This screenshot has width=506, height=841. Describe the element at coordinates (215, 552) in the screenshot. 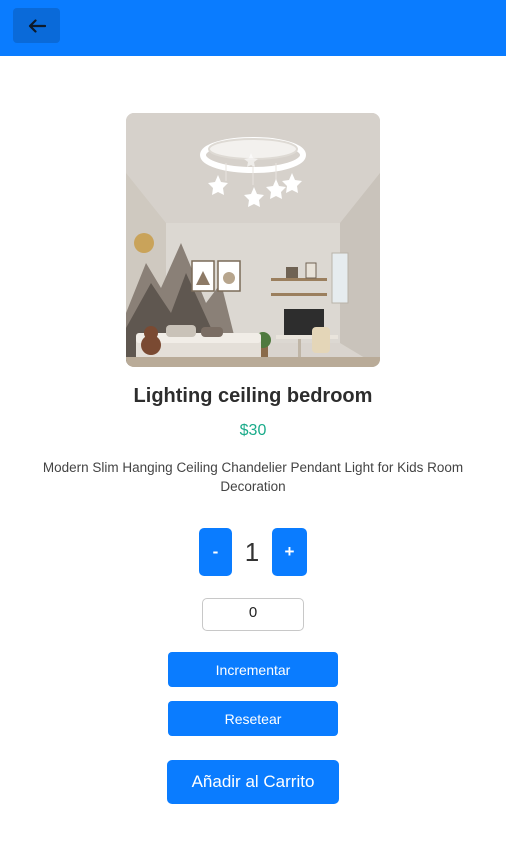

I see `decrease-quantity-button: -` at that location.